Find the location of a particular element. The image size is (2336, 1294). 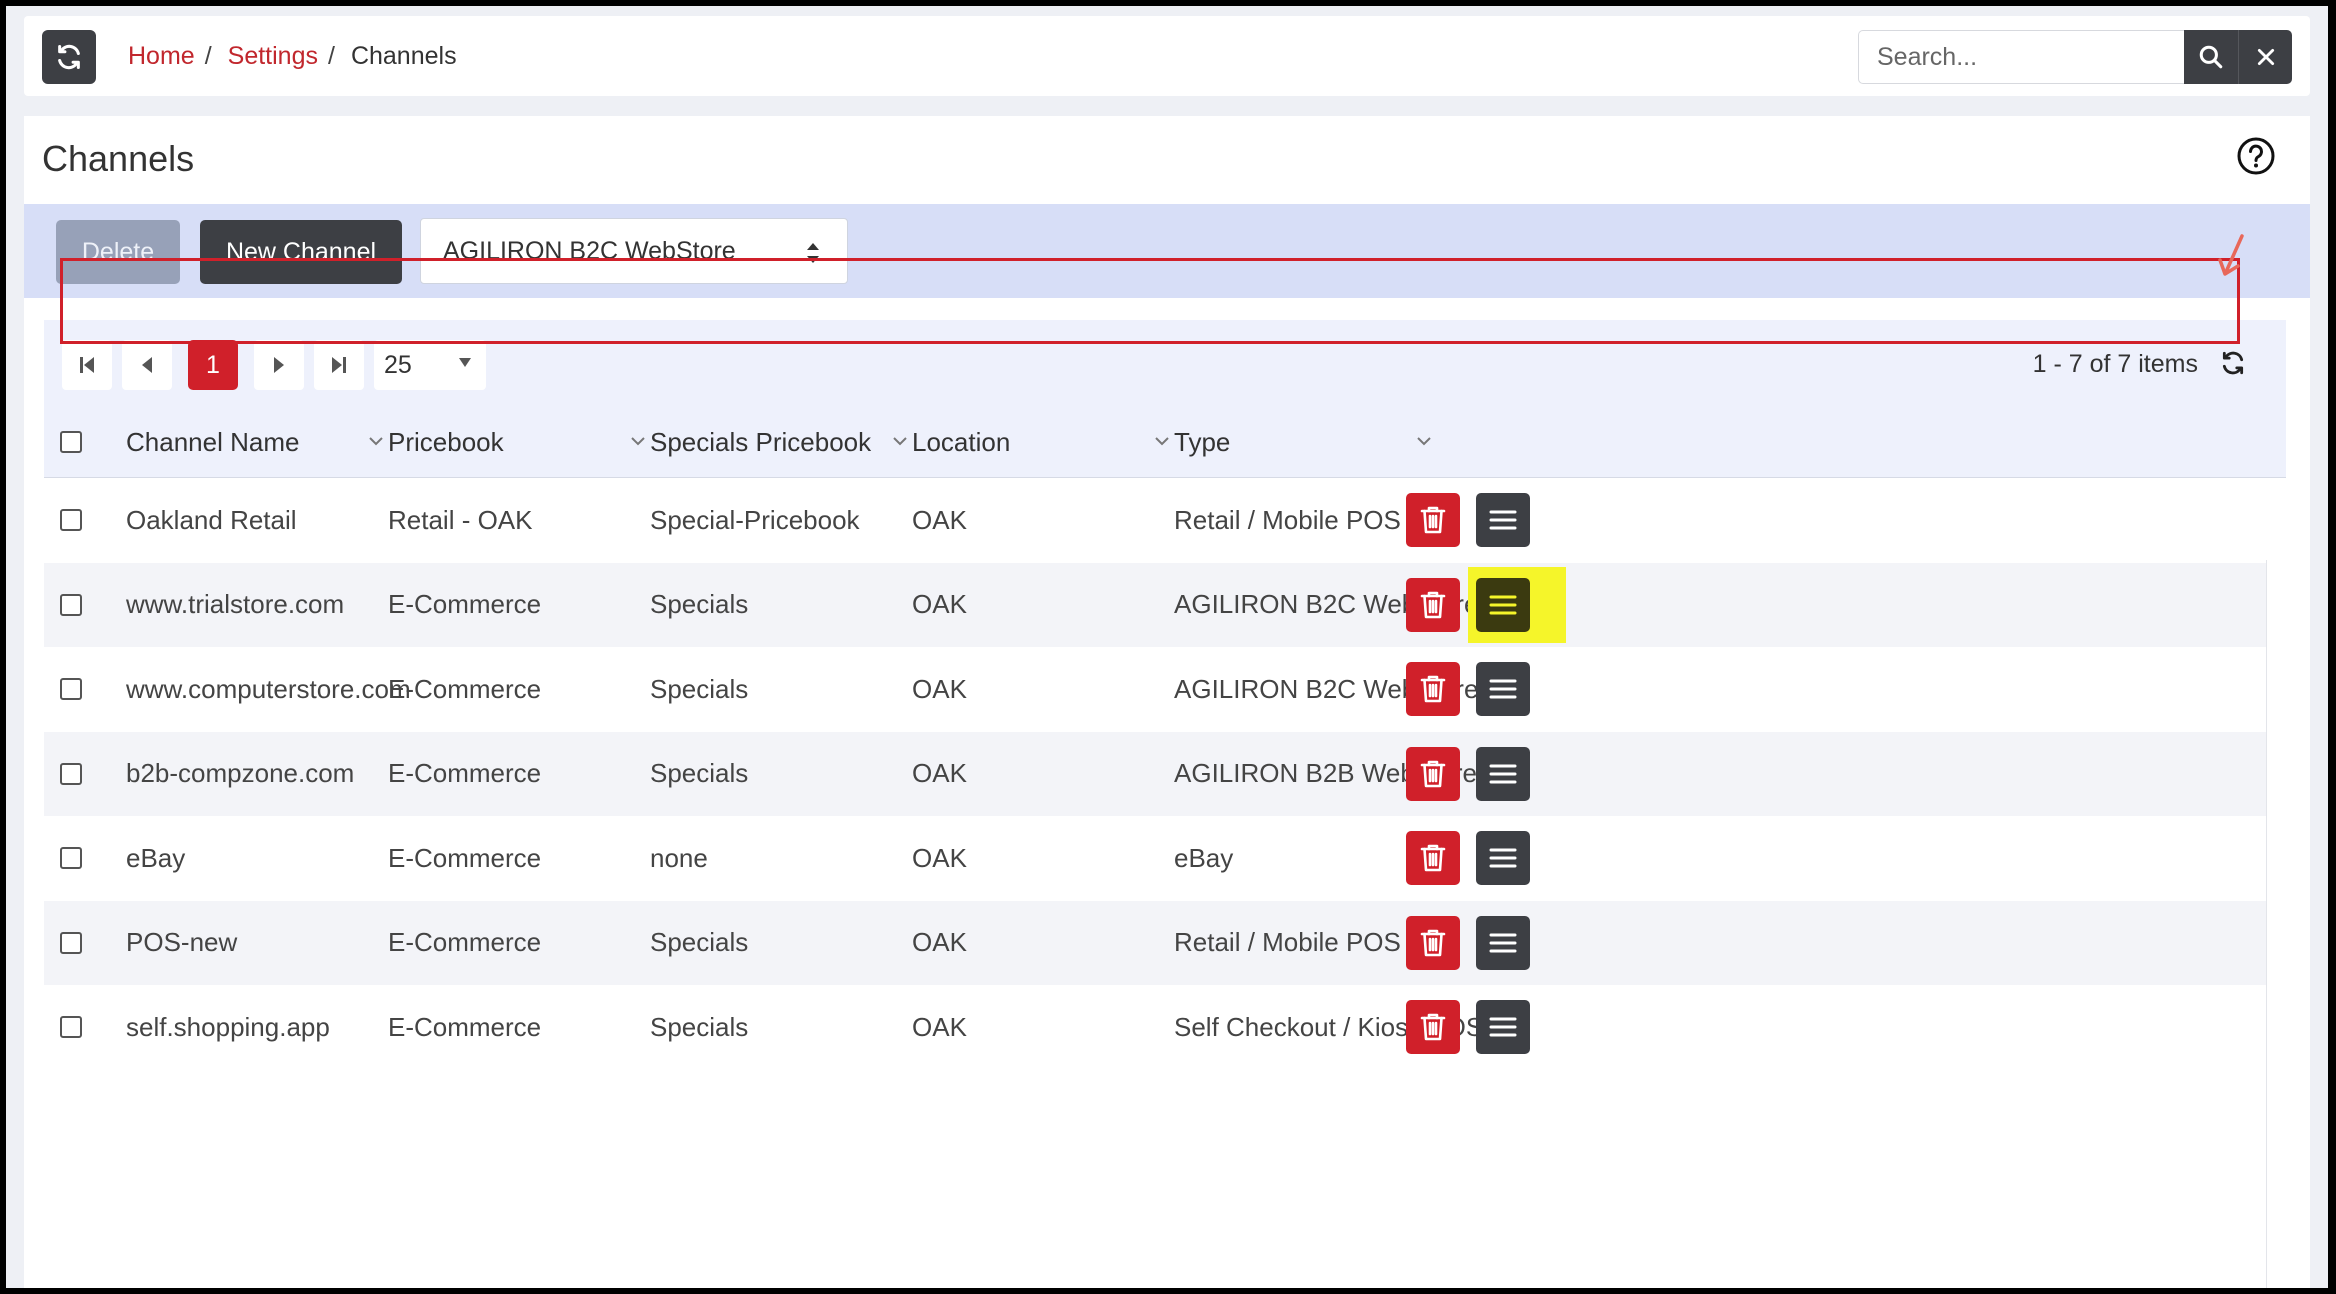

search-bar is located at coordinates (2075, 57).